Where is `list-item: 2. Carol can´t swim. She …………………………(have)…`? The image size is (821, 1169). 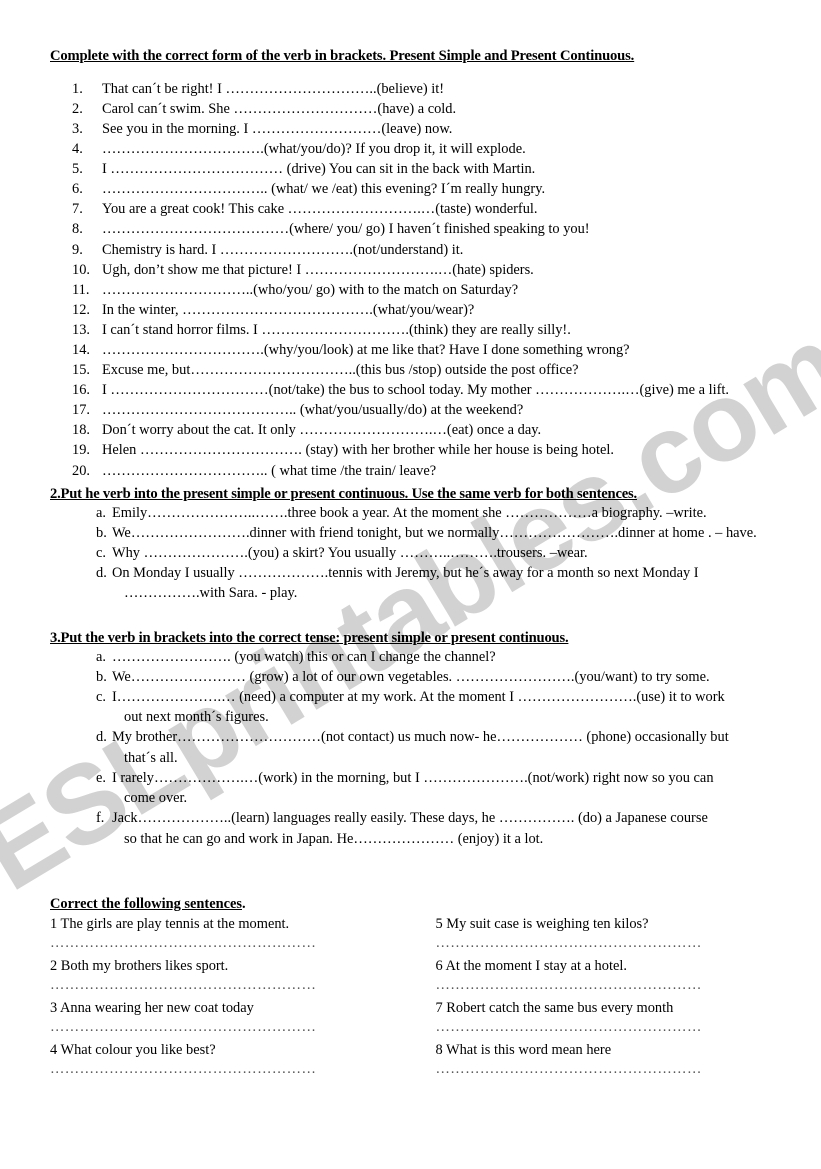 list-item: 2. Carol can´t swim. She …………………………(have)… is located at coordinates (413, 109).